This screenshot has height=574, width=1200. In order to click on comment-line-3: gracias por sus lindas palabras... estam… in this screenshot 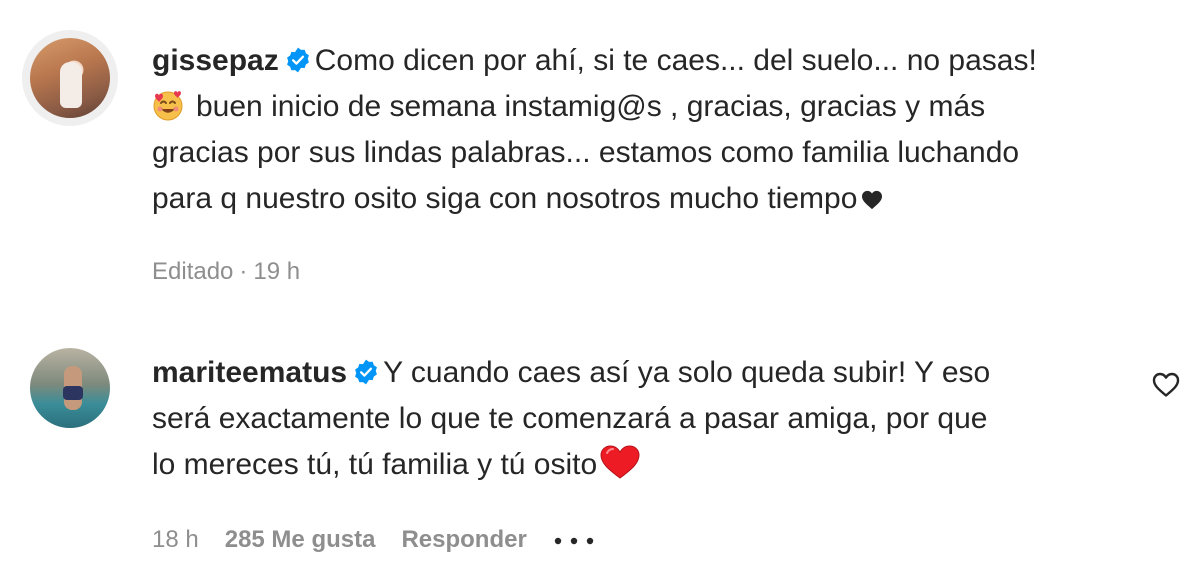, I will do `click(594, 153)`.